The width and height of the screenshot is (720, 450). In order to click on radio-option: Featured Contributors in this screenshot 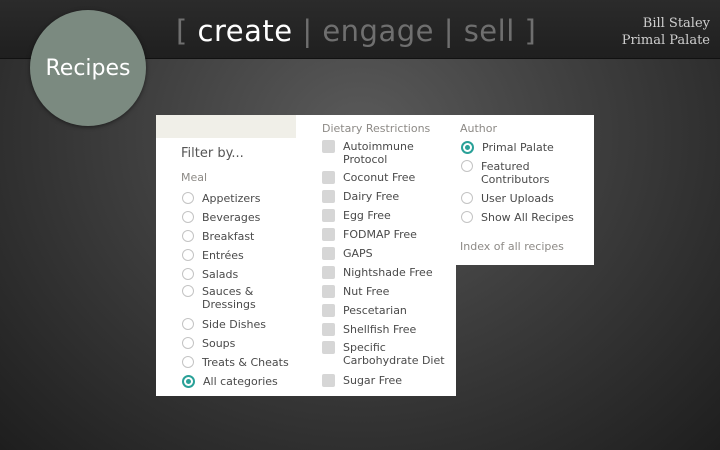, I will do `click(505, 173)`.